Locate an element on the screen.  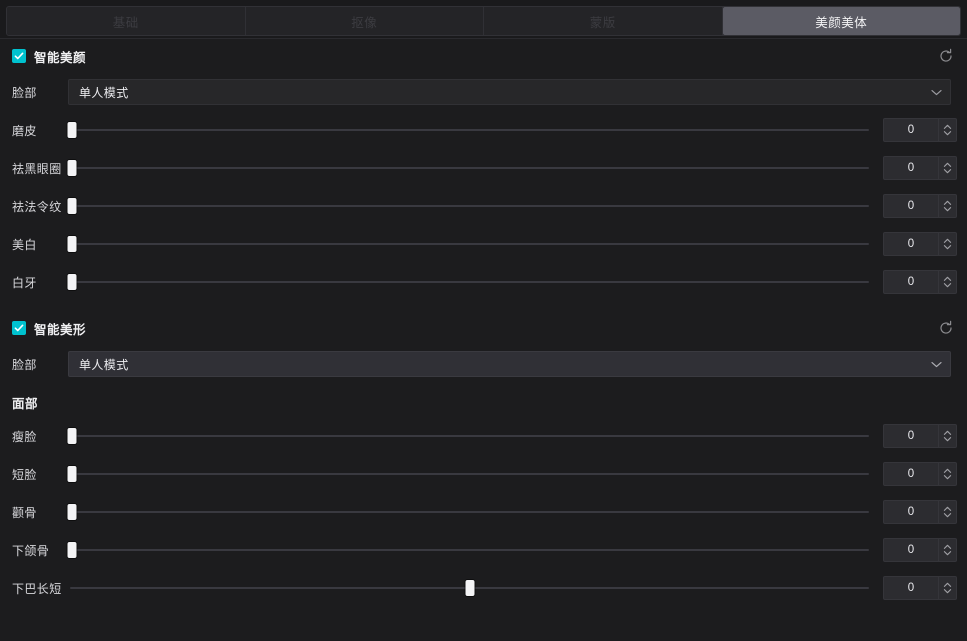
slider-row-nasolabial: 祛法令纹 0 is located at coordinates (483, 206).